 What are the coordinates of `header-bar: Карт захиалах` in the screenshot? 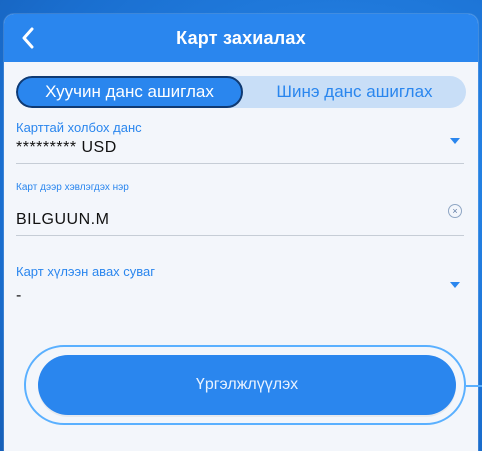 It's located at (241, 38).